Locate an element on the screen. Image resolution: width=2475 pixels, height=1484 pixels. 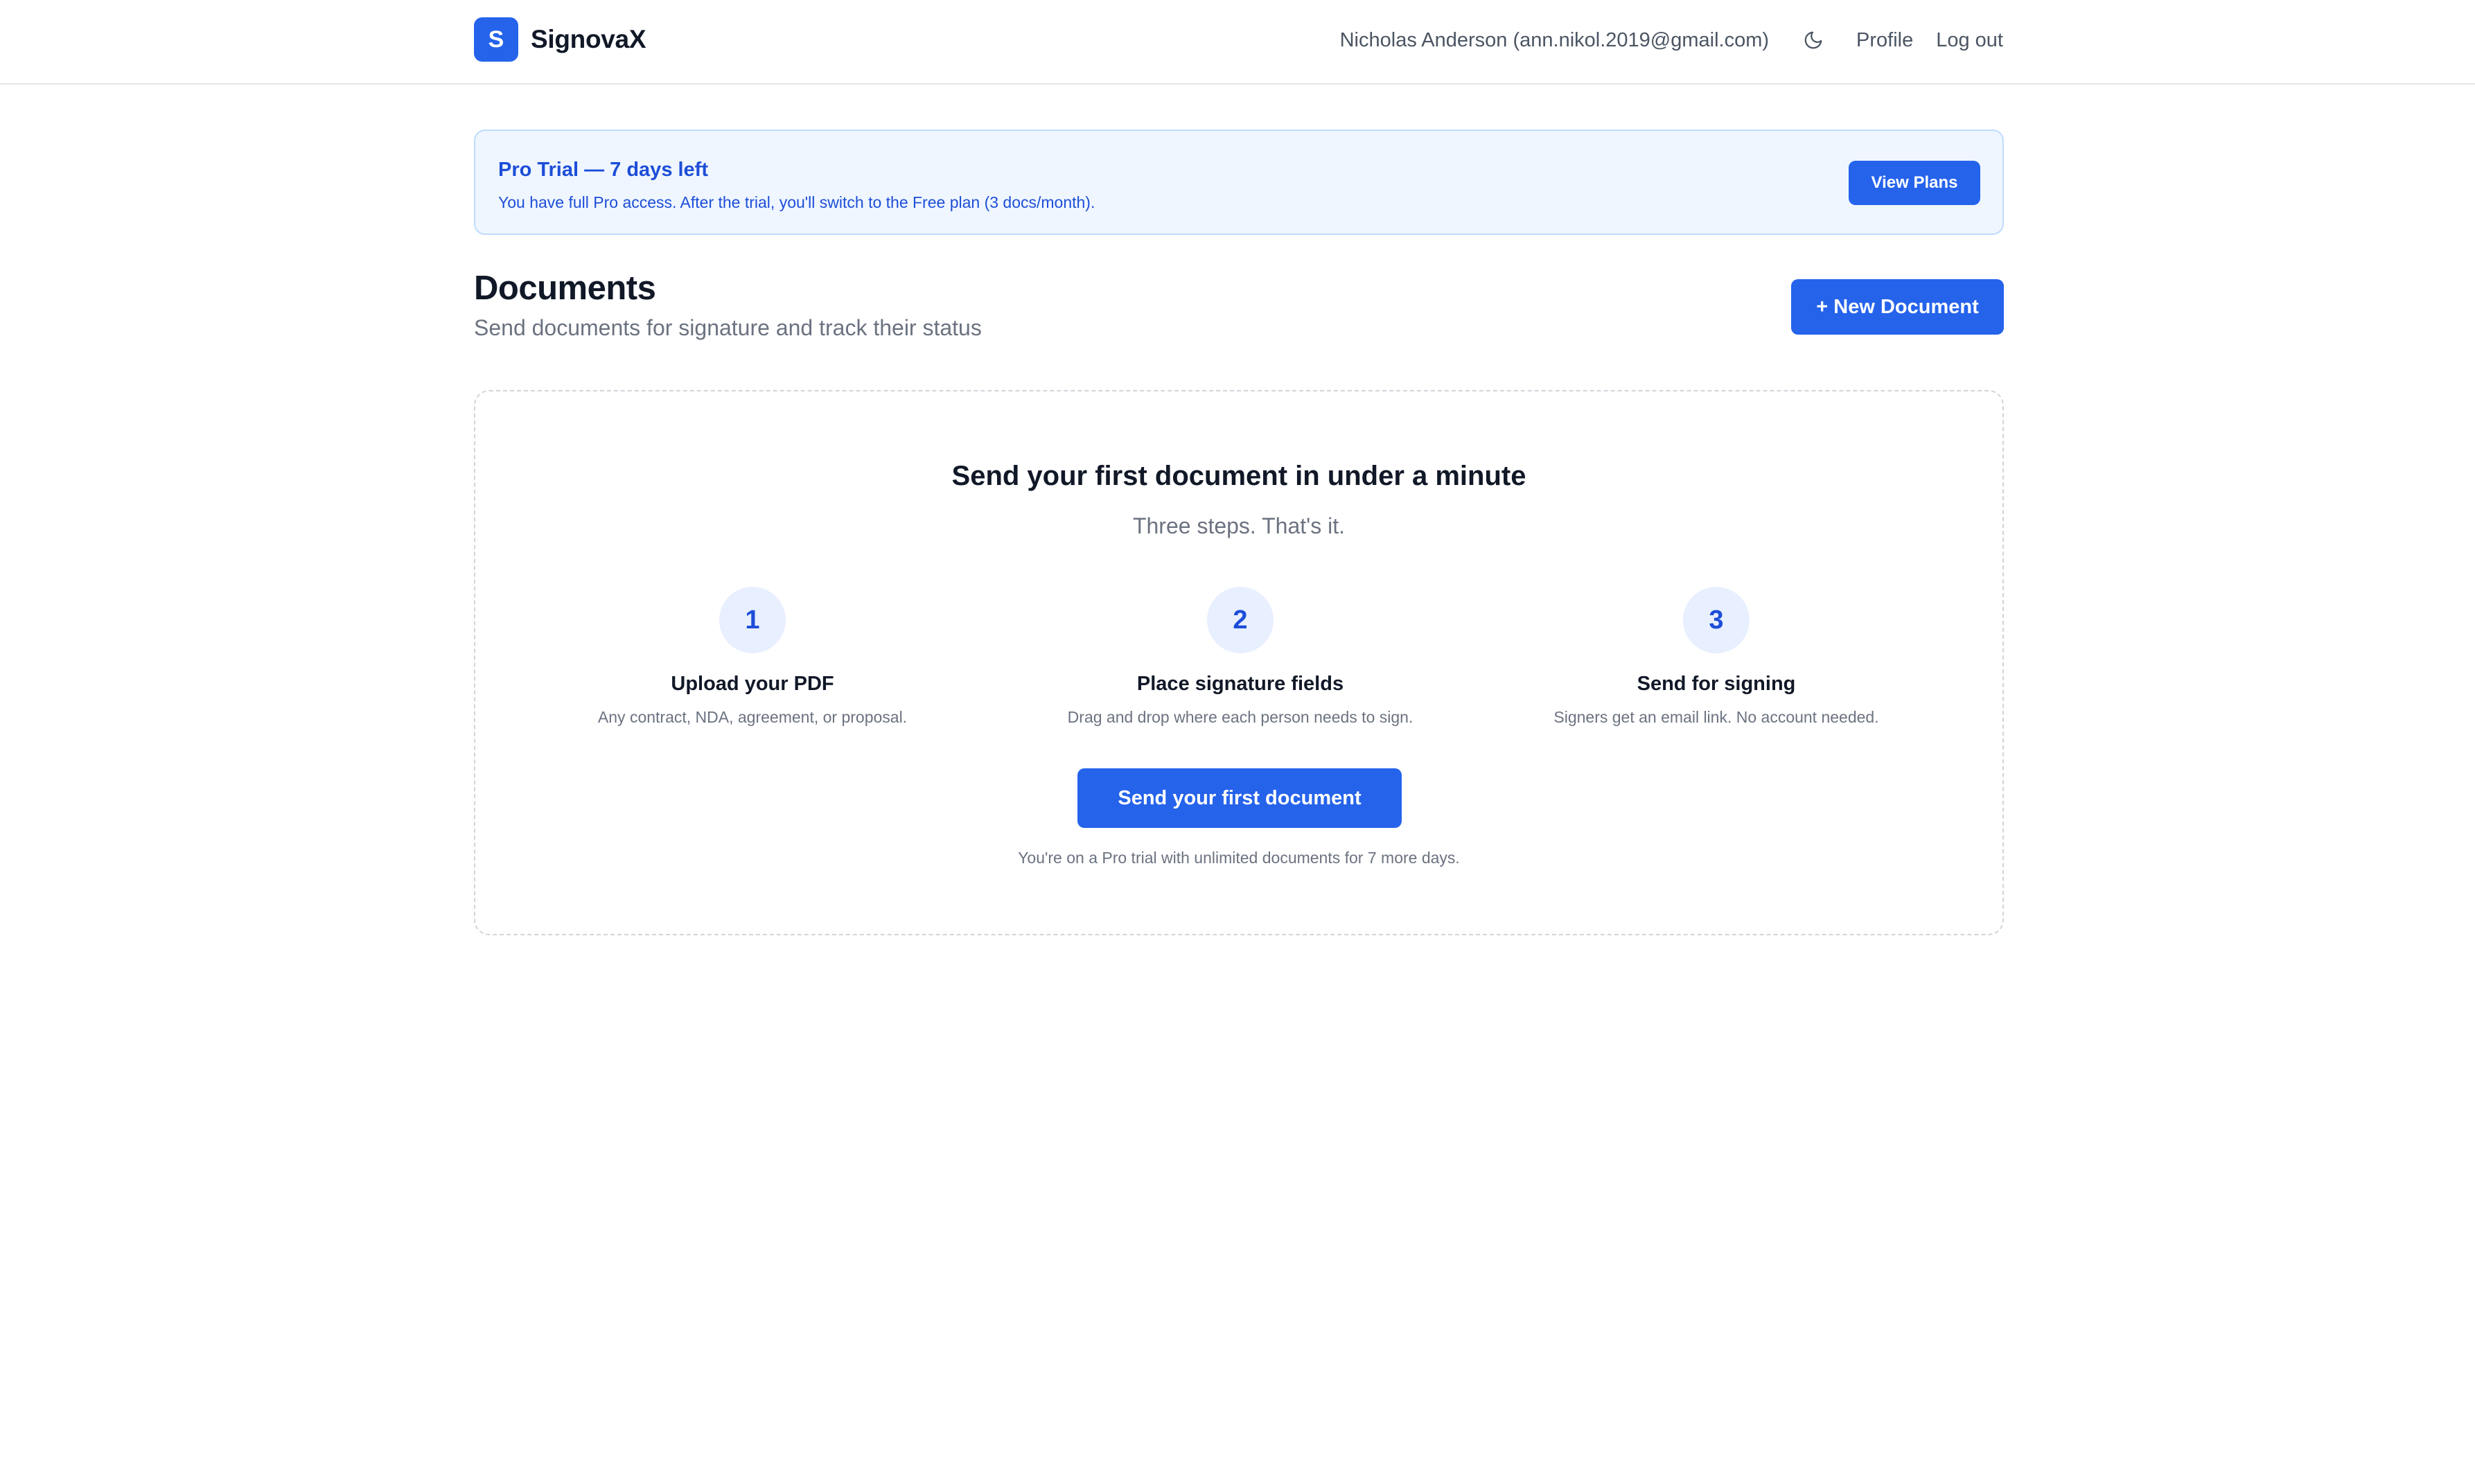
app-name: SignovaX is located at coordinates (588, 39).